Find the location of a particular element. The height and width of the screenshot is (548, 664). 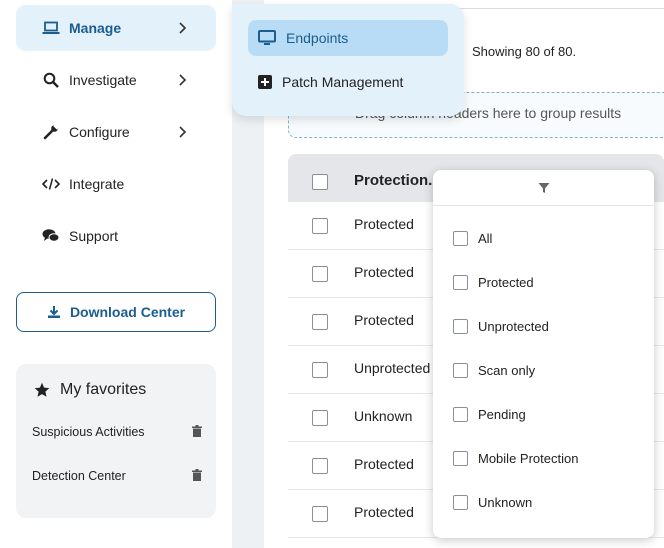

select-all-checkbox is located at coordinates (320, 182).